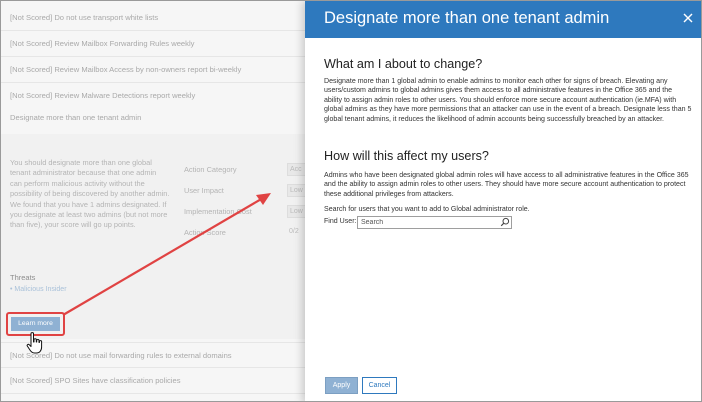  What do you see at coordinates (505, 222) in the screenshot?
I see `search-icon` at bounding box center [505, 222].